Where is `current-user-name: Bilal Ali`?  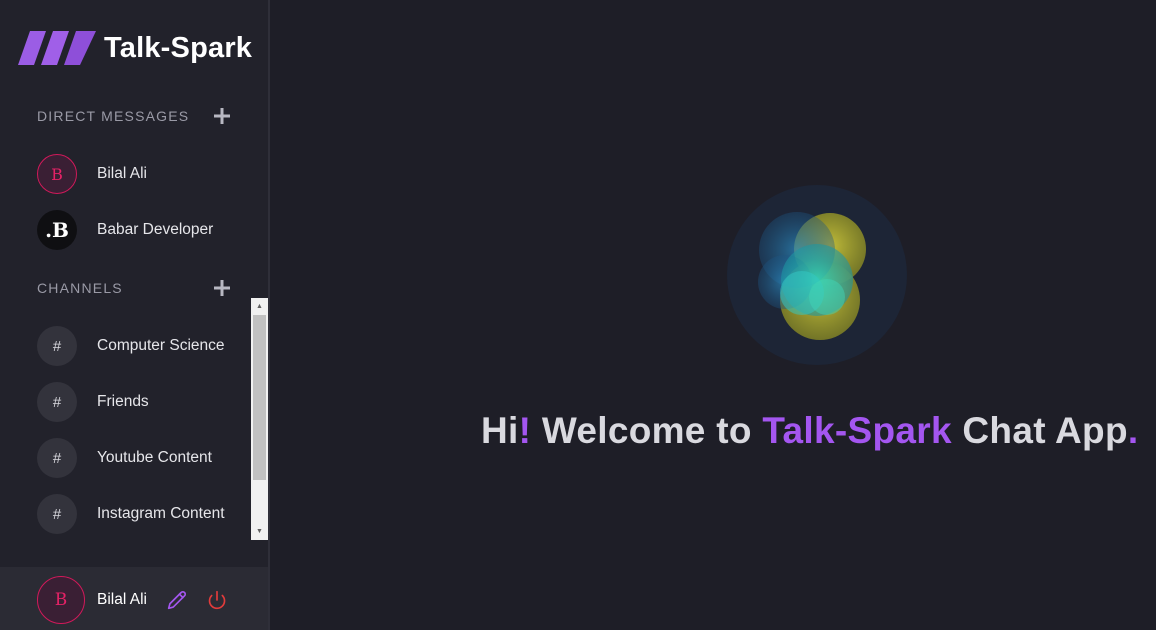 current-user-name: Bilal Ali is located at coordinates (122, 599).